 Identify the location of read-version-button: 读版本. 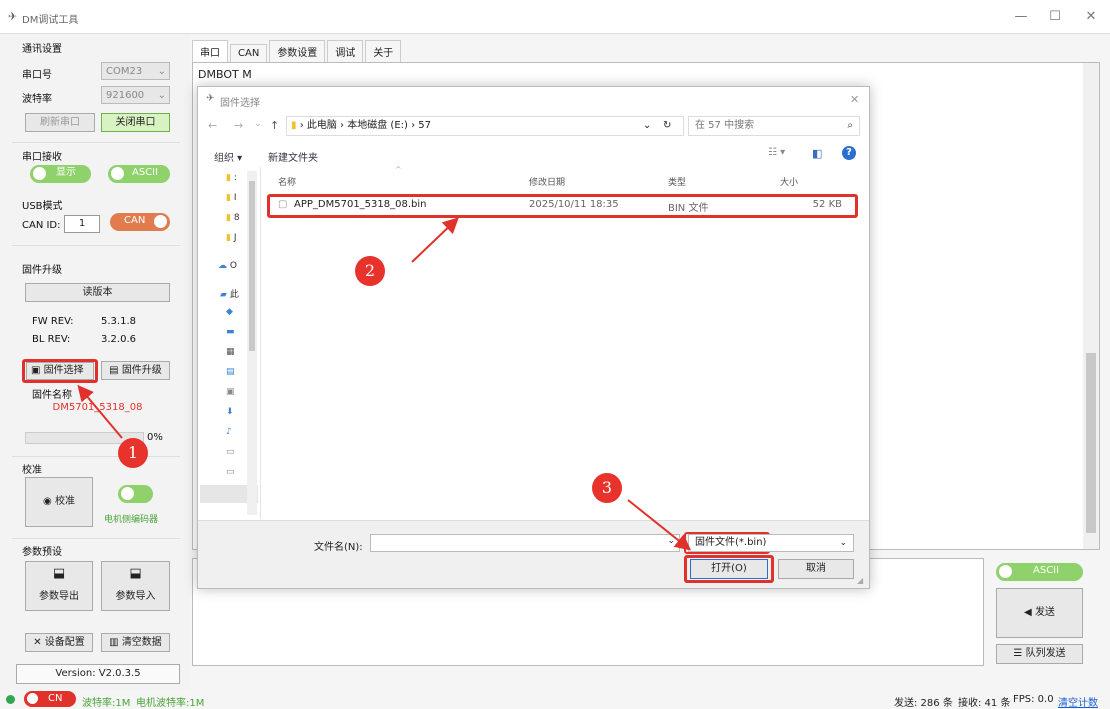
(97, 292).